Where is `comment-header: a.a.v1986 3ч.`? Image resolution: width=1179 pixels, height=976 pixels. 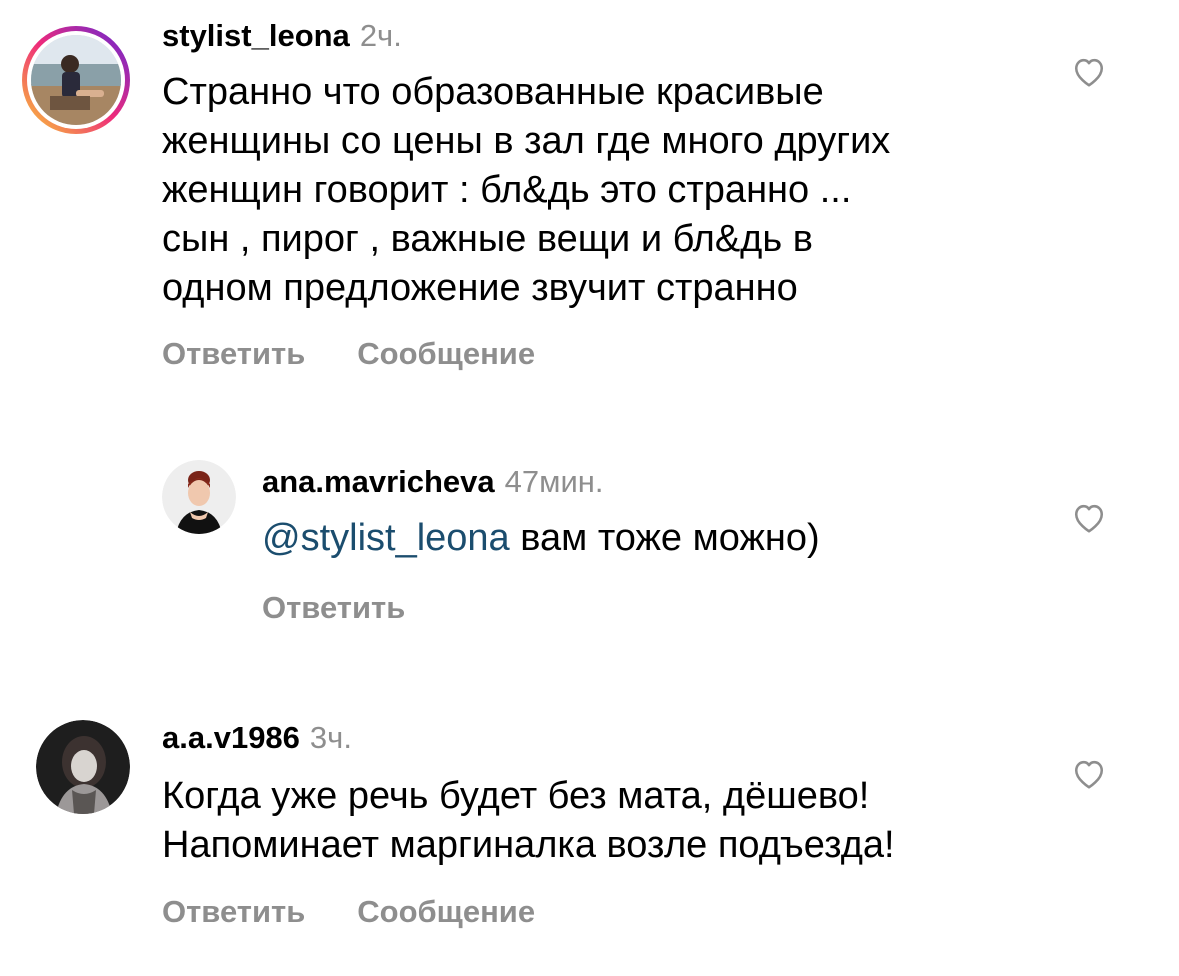 comment-header: a.a.v1986 3ч. is located at coordinates (257, 741).